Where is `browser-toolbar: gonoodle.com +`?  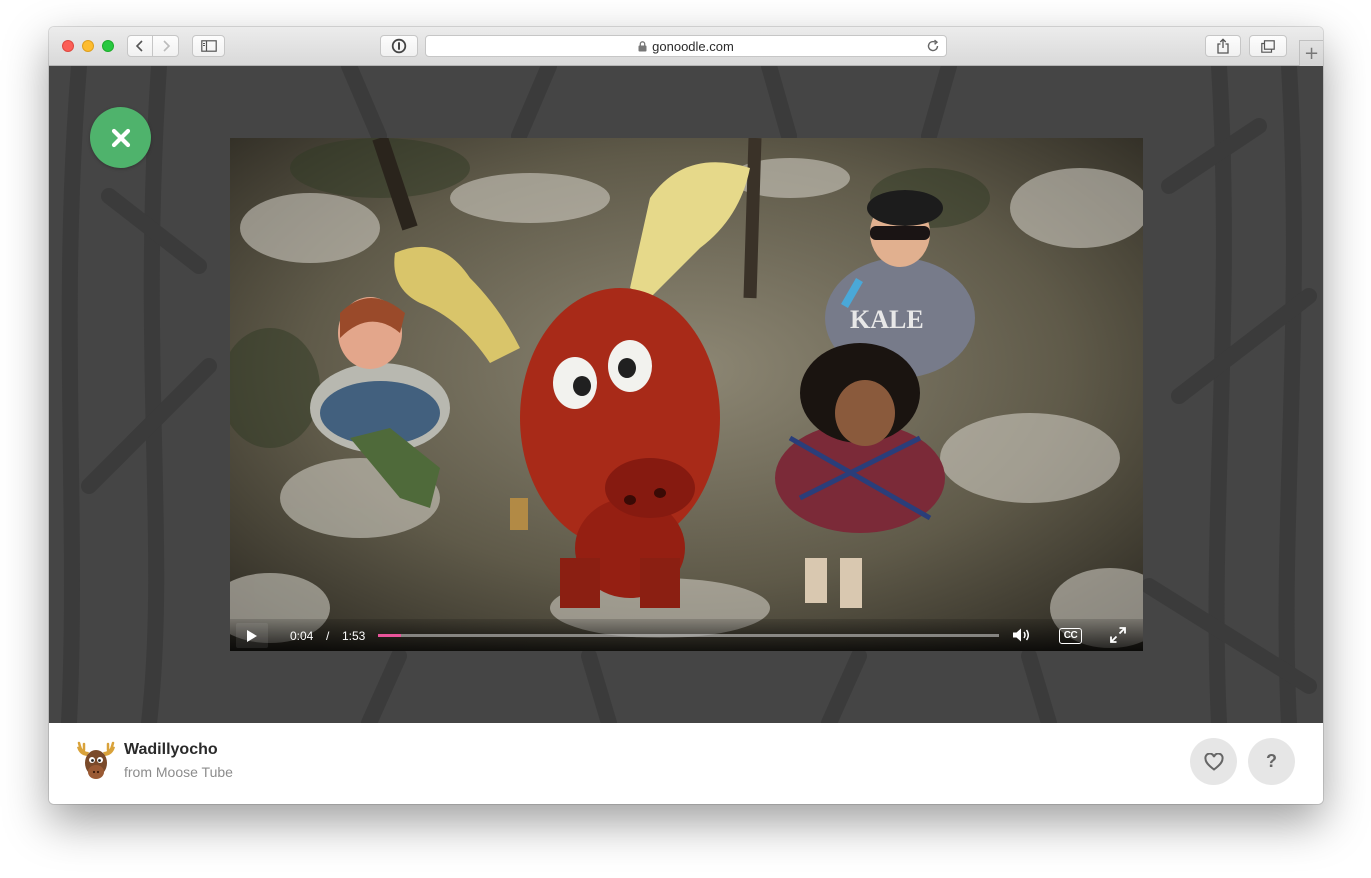
browser-toolbar: gonoodle.com + is located at coordinates (686, 46).